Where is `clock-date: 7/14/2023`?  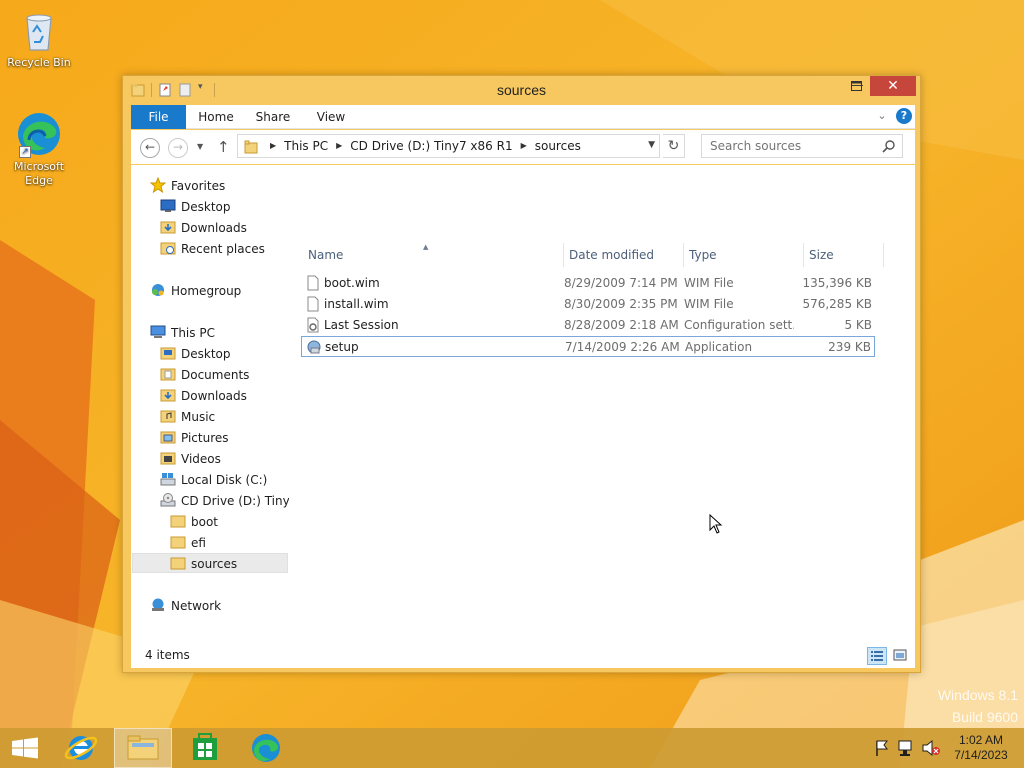 clock-date: 7/14/2023 is located at coordinates (981, 755).